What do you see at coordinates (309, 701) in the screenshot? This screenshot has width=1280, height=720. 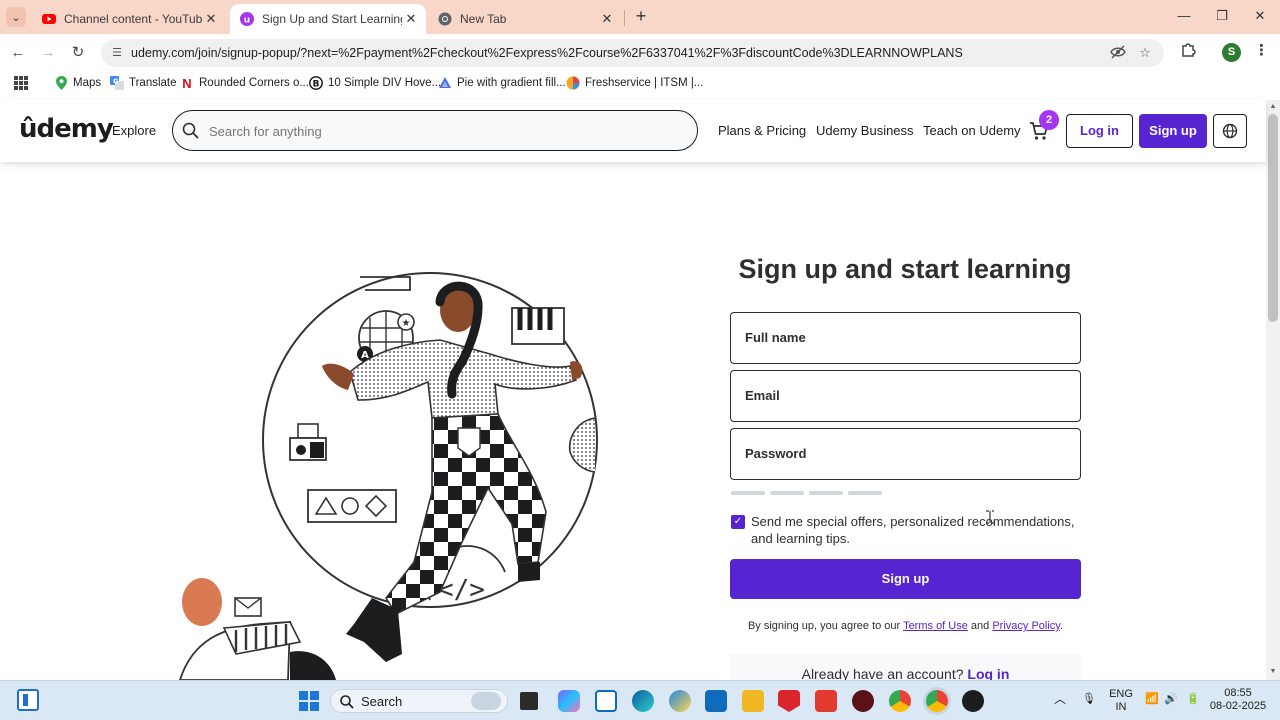 I see `windows-start-icon` at bounding box center [309, 701].